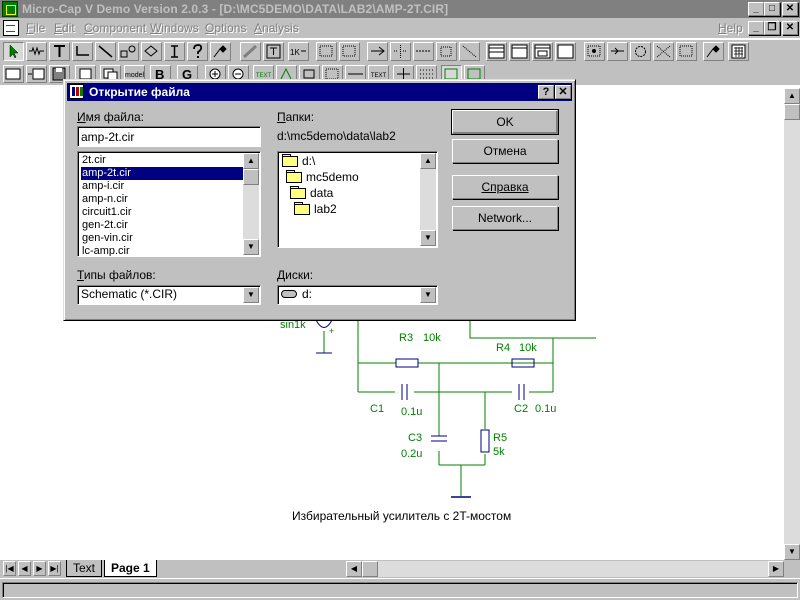 This screenshot has height=600, width=800. I want to click on cross-button, so click(663, 51).